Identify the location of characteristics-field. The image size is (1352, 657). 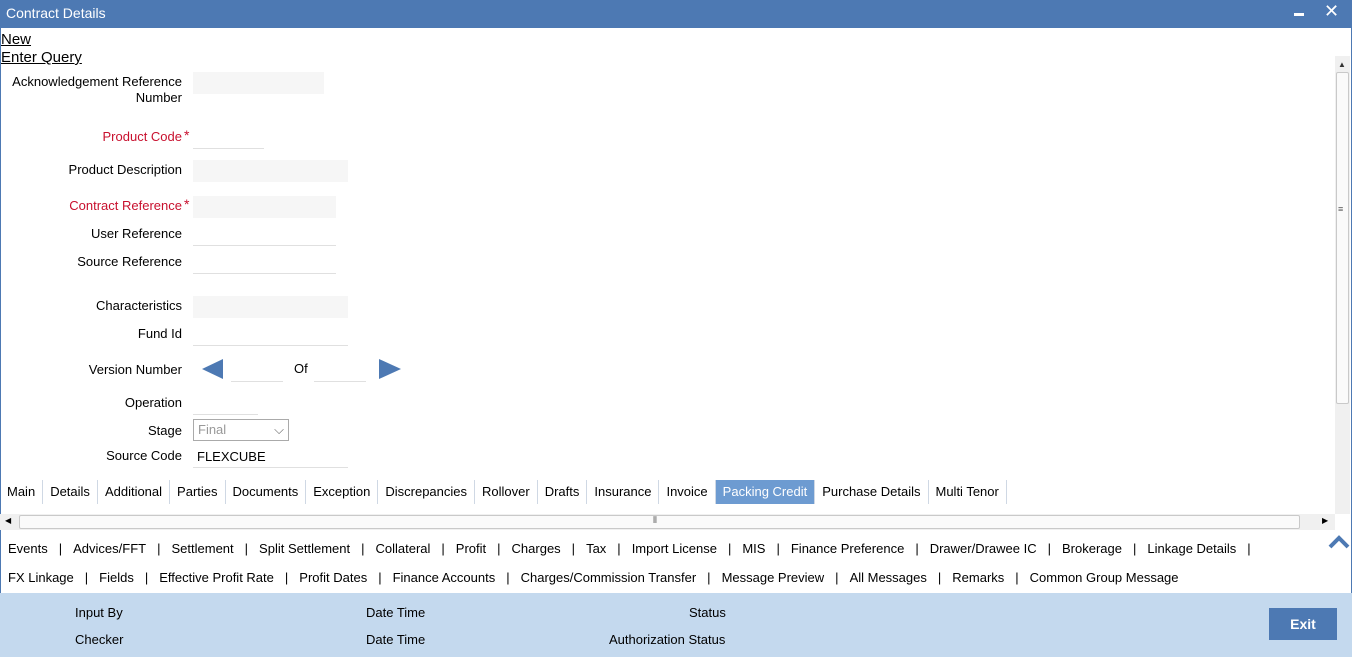
(270, 307).